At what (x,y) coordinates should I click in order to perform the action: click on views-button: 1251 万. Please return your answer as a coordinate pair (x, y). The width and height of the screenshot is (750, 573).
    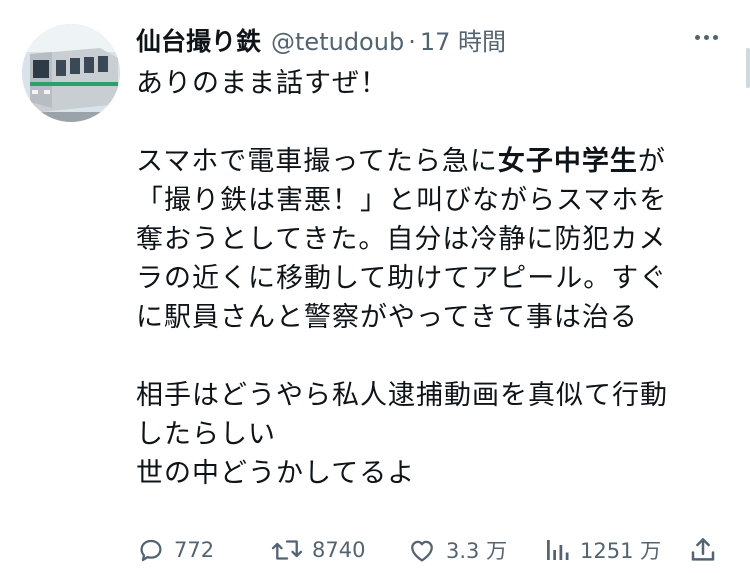
    Looking at the image, I should click on (601, 550).